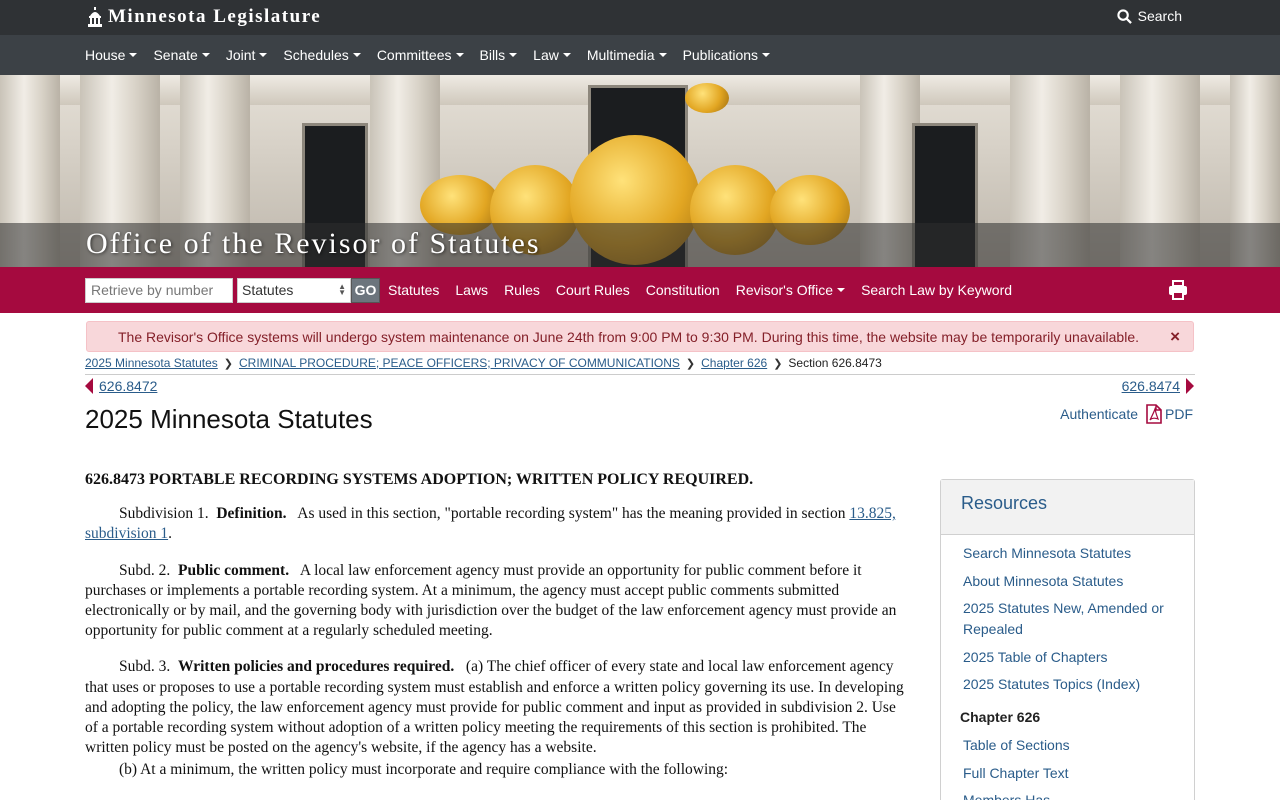 The image size is (1280, 800). What do you see at coordinates (1067, 553) in the screenshot?
I see `resource-link: Search Minnesota Statutes` at bounding box center [1067, 553].